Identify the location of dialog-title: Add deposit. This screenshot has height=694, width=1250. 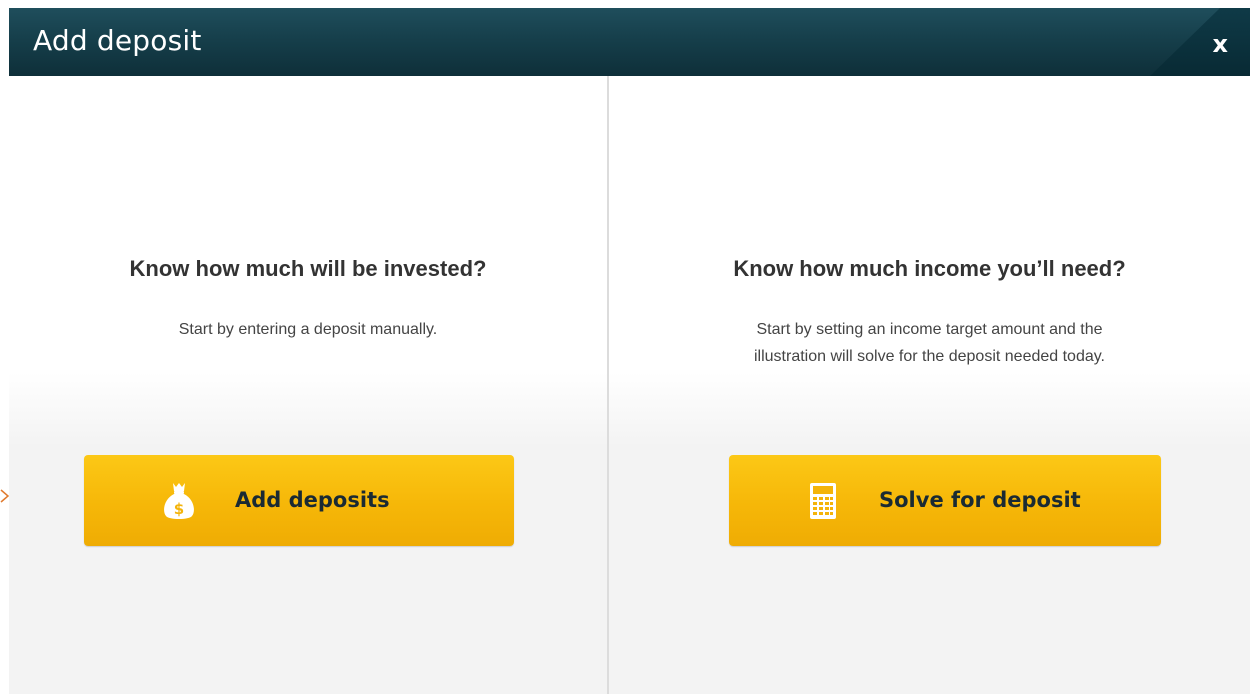
(117, 40).